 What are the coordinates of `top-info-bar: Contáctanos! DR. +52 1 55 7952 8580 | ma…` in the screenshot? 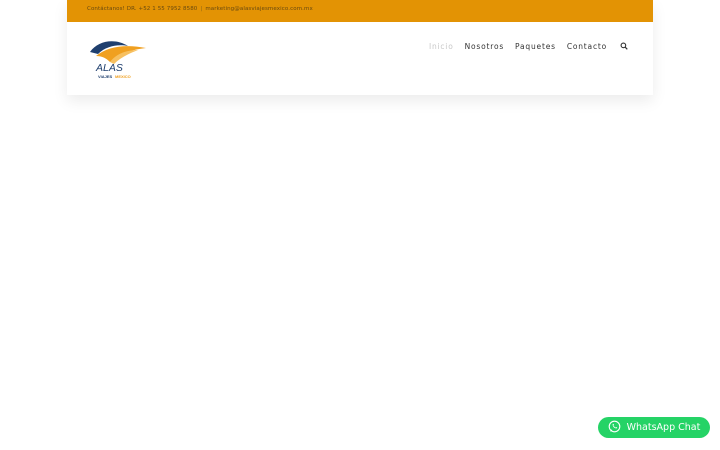 It's located at (360, 11).